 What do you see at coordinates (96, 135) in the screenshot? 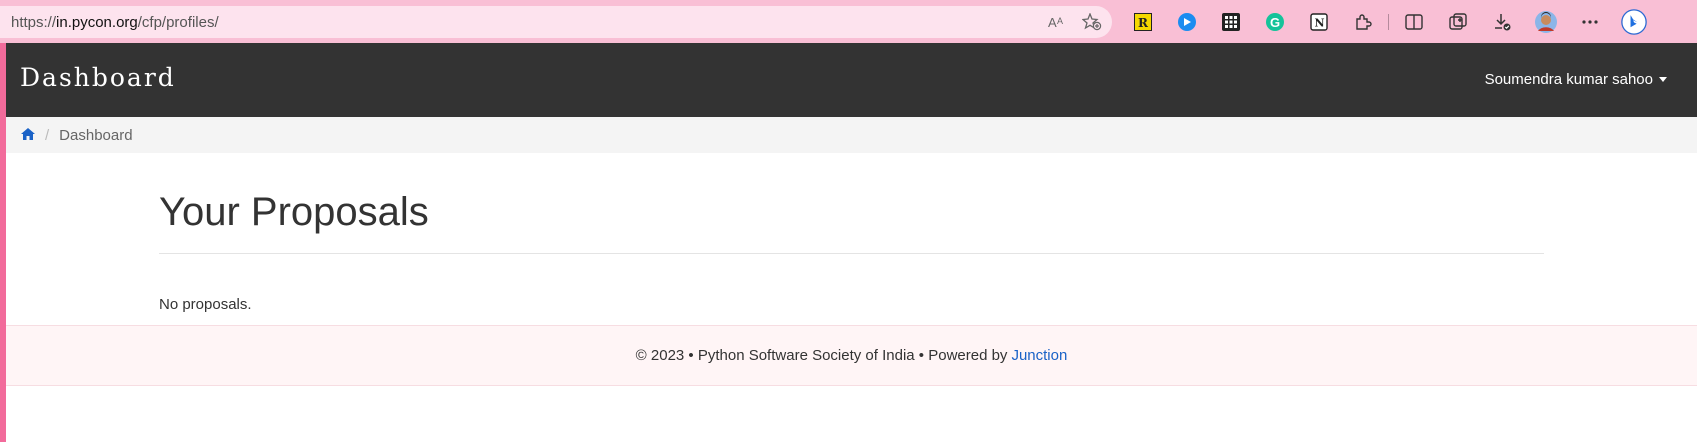
I see `breadcrumb-current: Dashboard` at bounding box center [96, 135].